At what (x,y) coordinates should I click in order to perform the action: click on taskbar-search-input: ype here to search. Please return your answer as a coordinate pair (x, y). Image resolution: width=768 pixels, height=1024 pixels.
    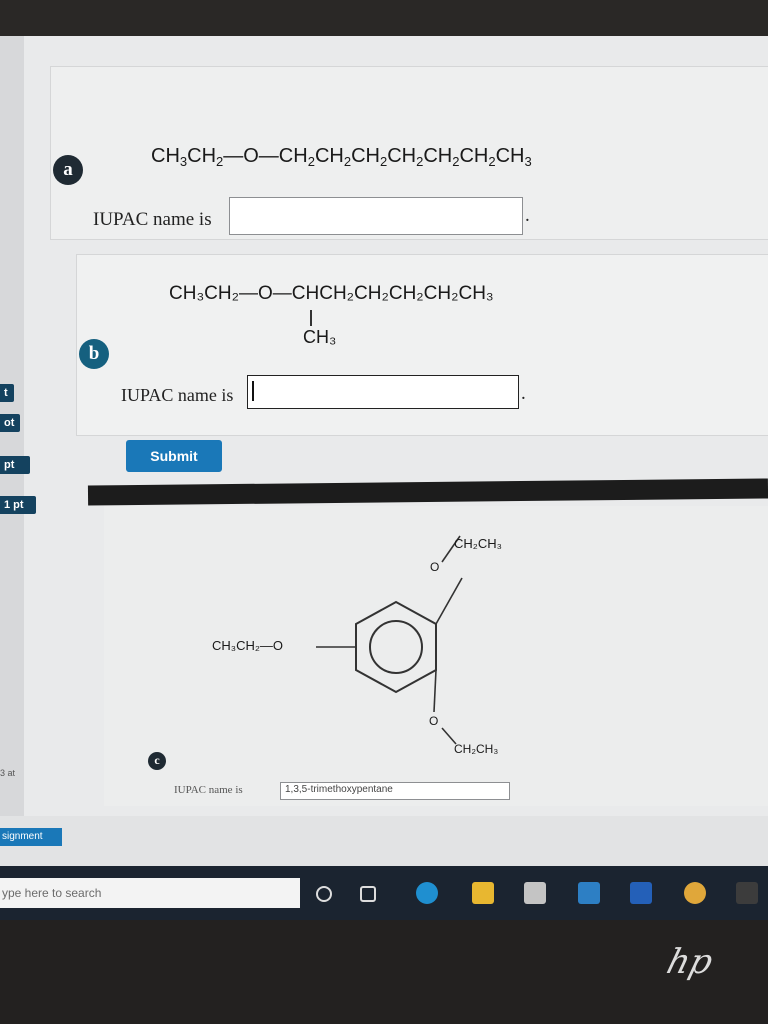
    Looking at the image, I should click on (150, 893).